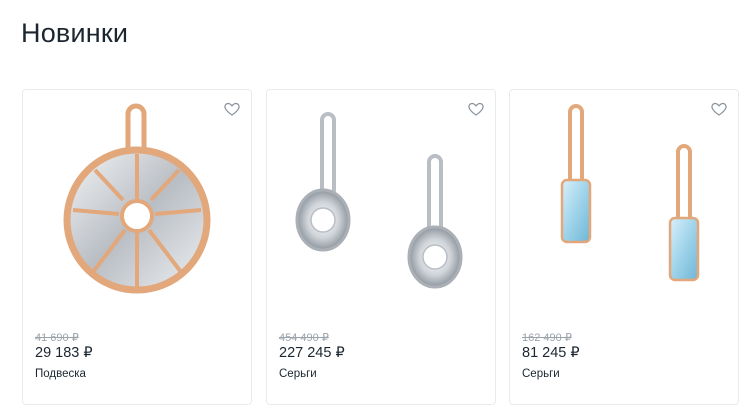  Describe the element at coordinates (57, 338) in the screenshot. I see `old-price: 41 690 ₽` at that location.